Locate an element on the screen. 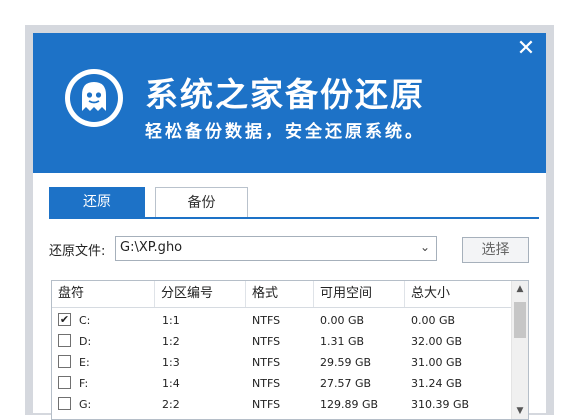  close-icon: ✕ is located at coordinates (526, 49).